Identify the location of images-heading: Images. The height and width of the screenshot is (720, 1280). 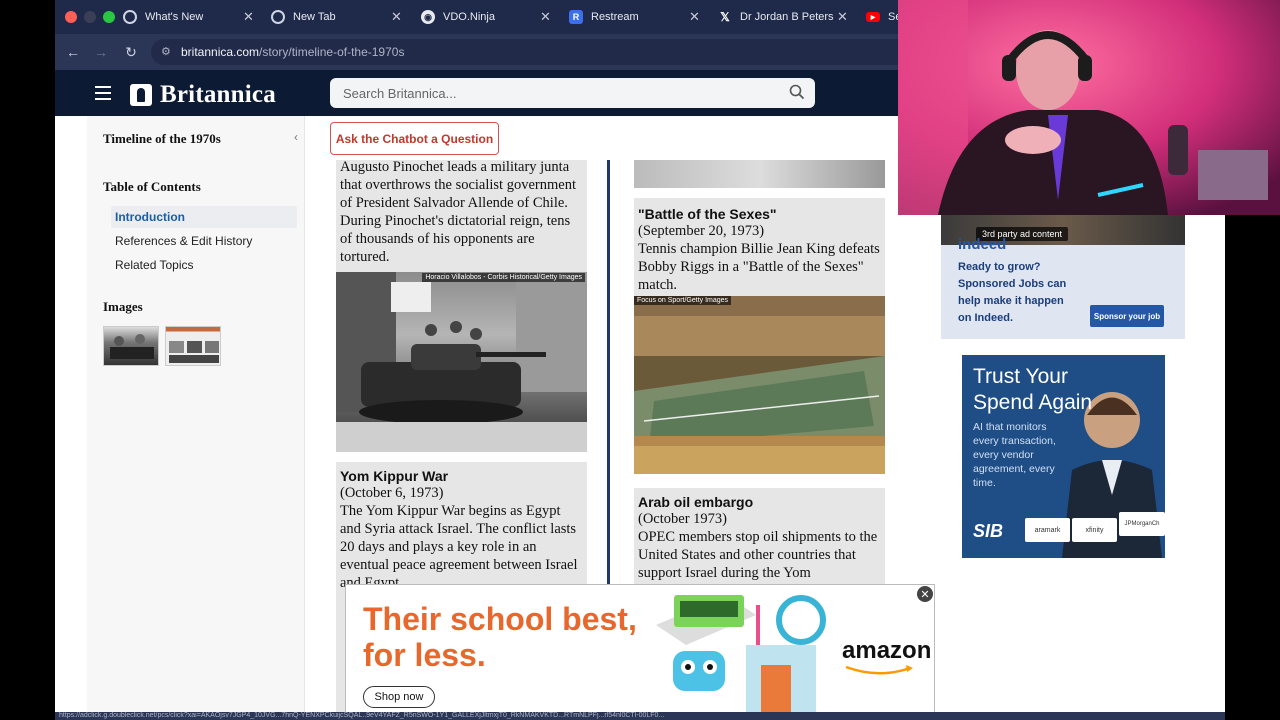
(123, 306).